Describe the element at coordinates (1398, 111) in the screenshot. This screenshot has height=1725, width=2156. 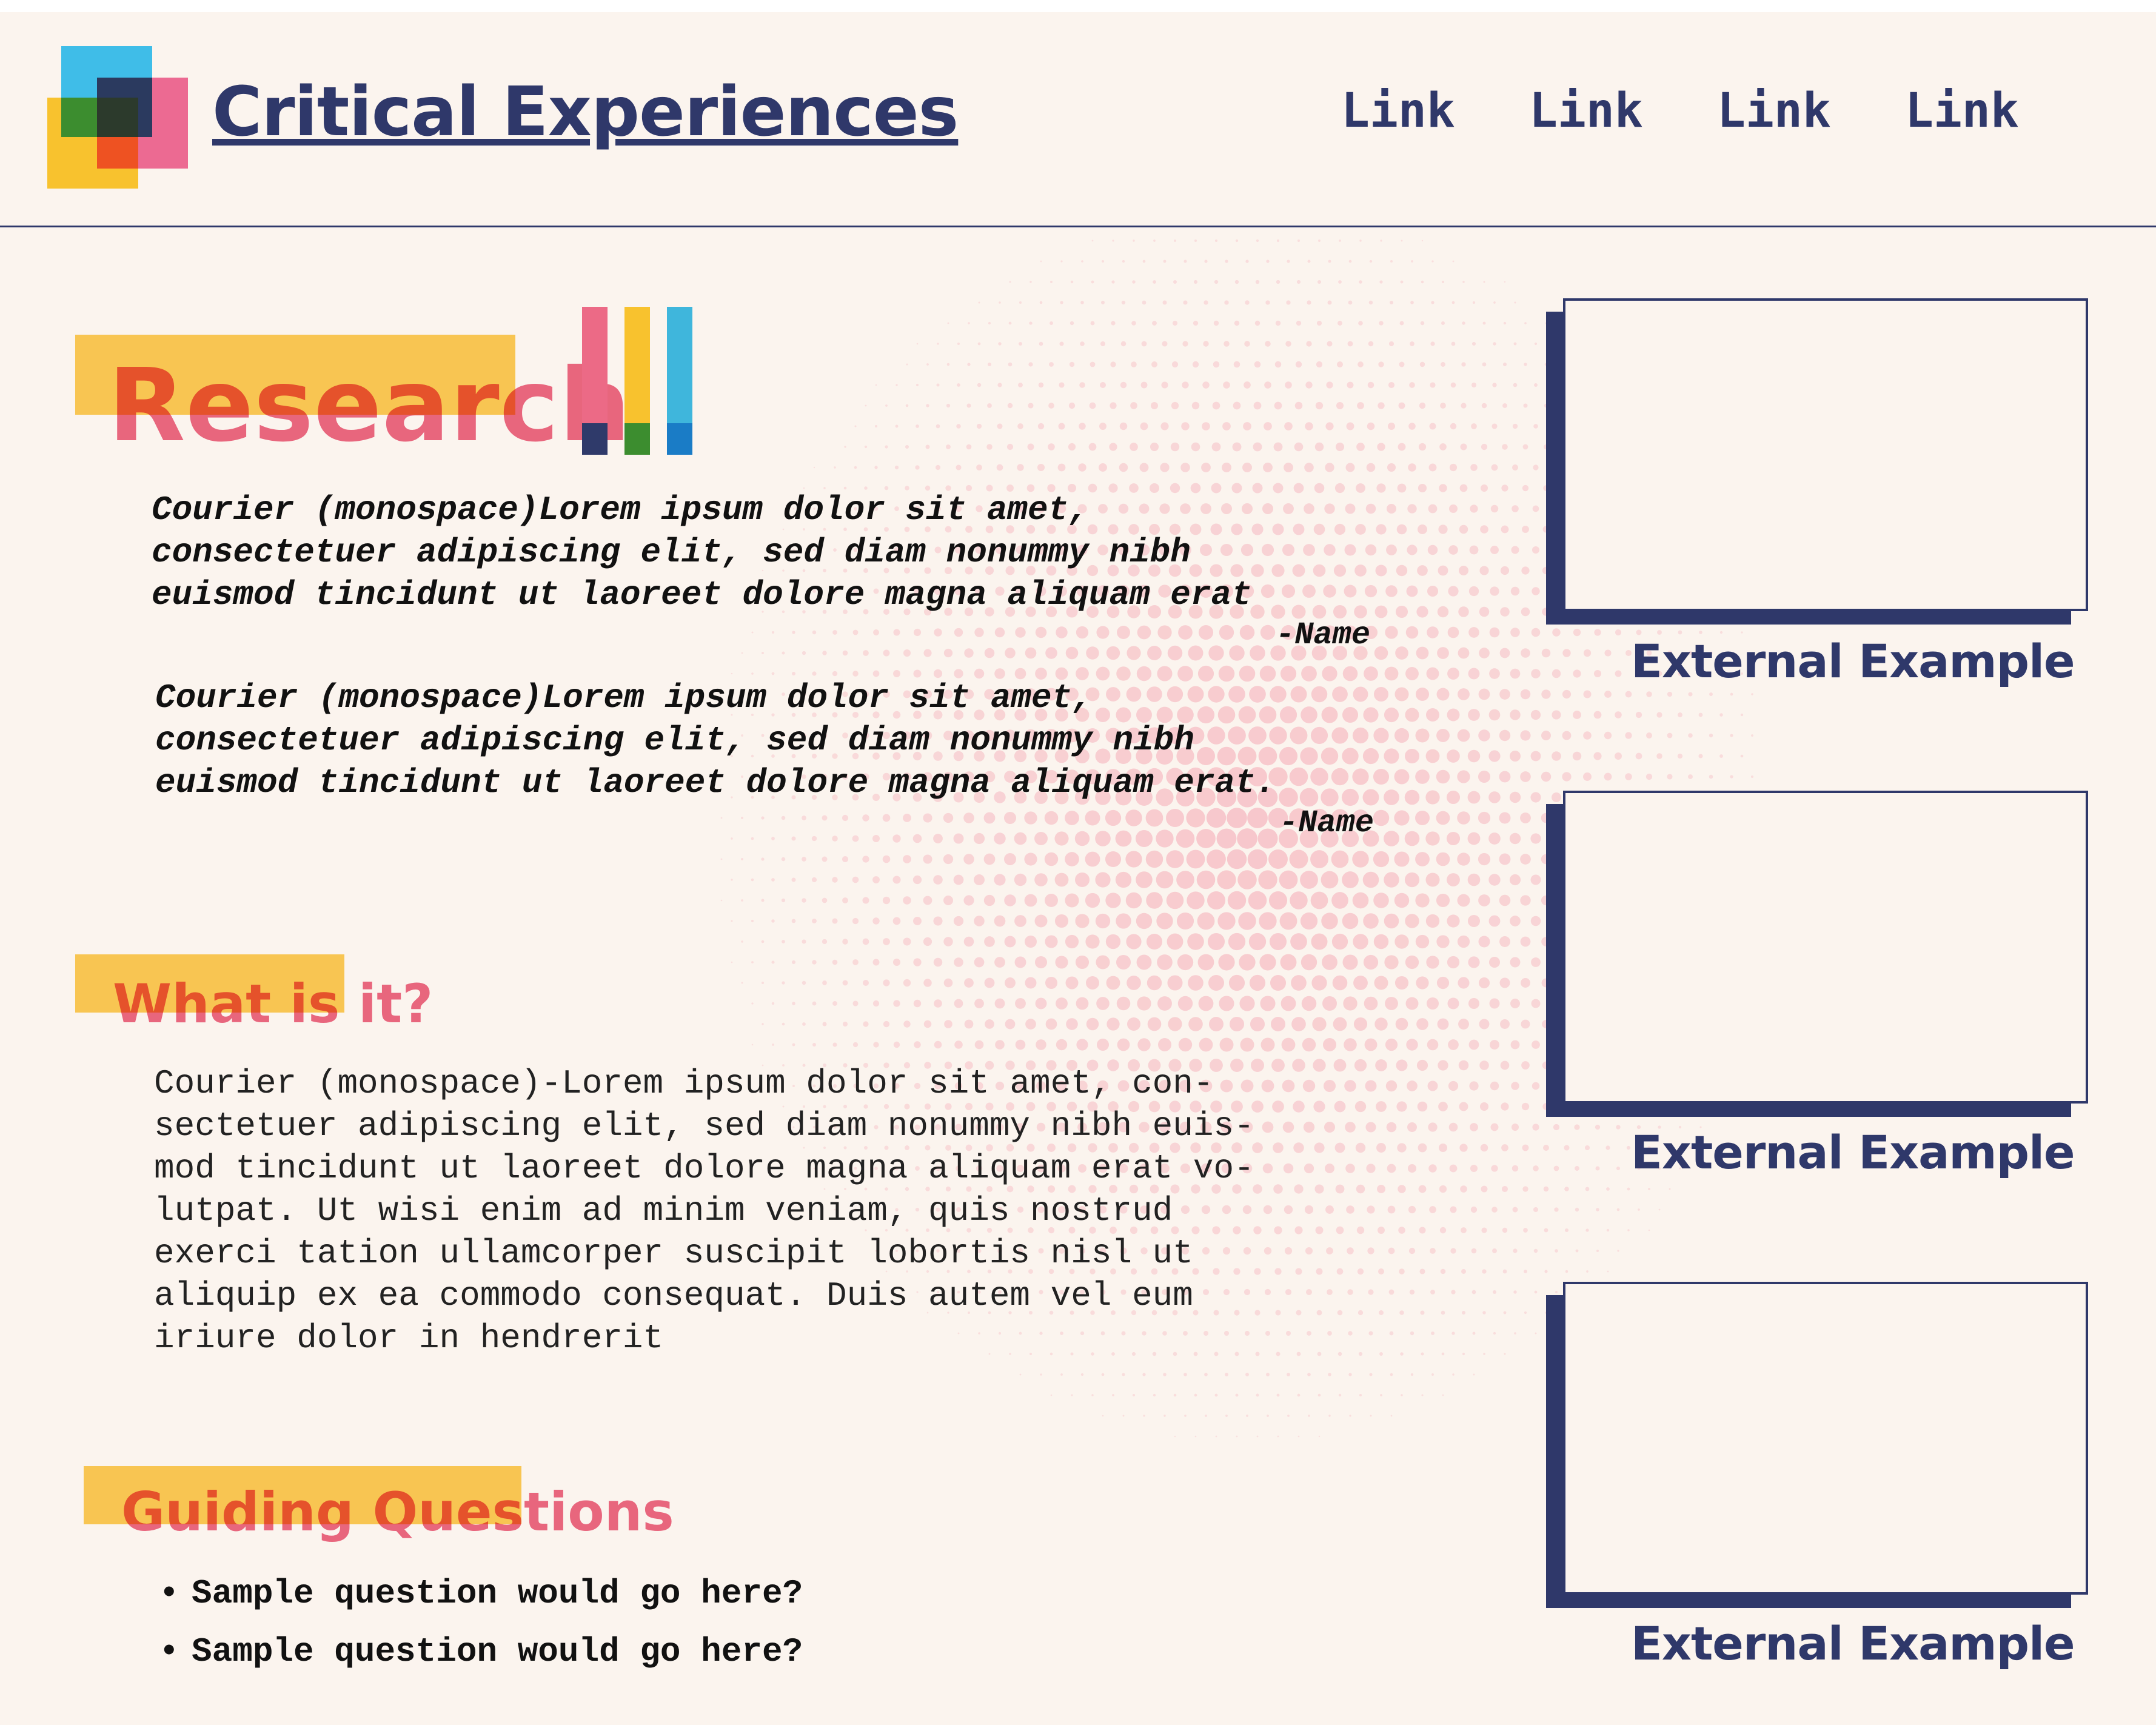
I see `nav-link-1: Link` at that location.